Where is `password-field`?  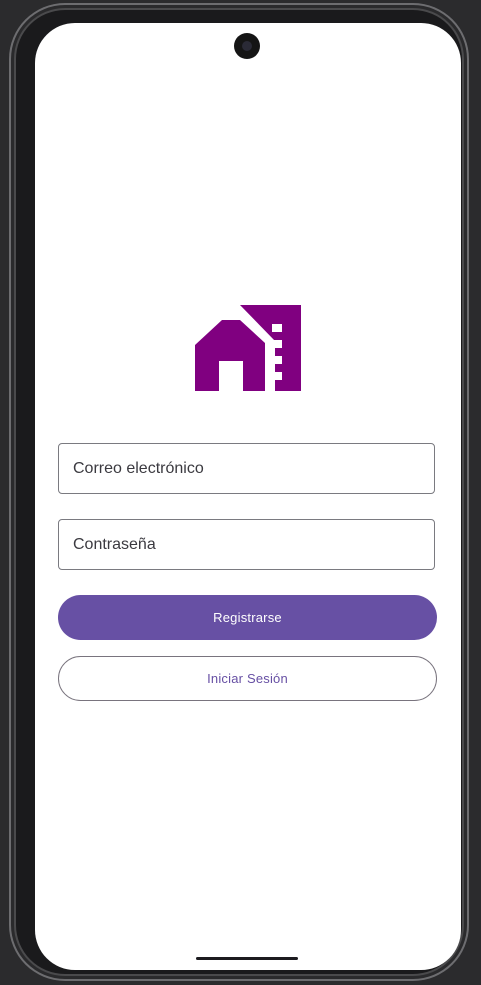 password-field is located at coordinates (246, 544).